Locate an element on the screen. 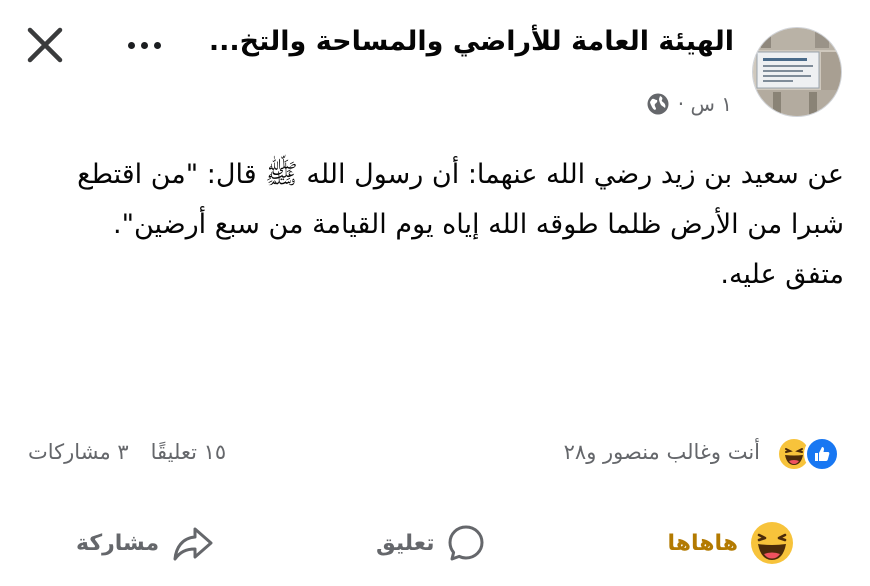 The width and height of the screenshot is (870, 586). comment-button: تعليق is located at coordinates (431, 543).